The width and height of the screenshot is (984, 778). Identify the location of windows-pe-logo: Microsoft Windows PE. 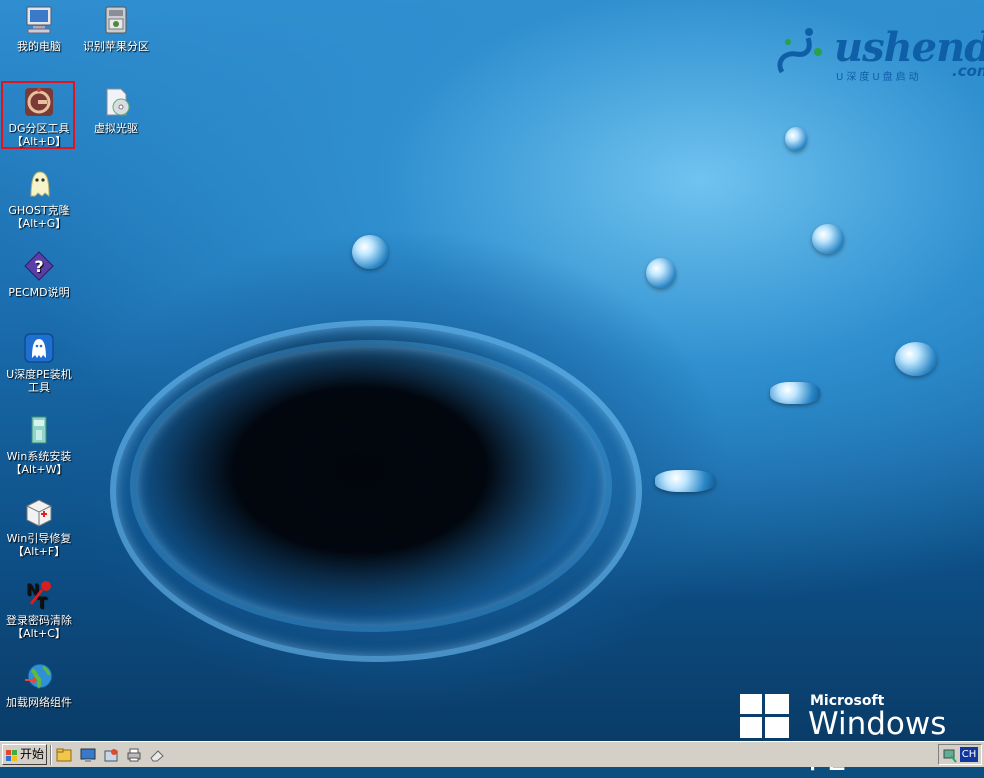
(862, 735).